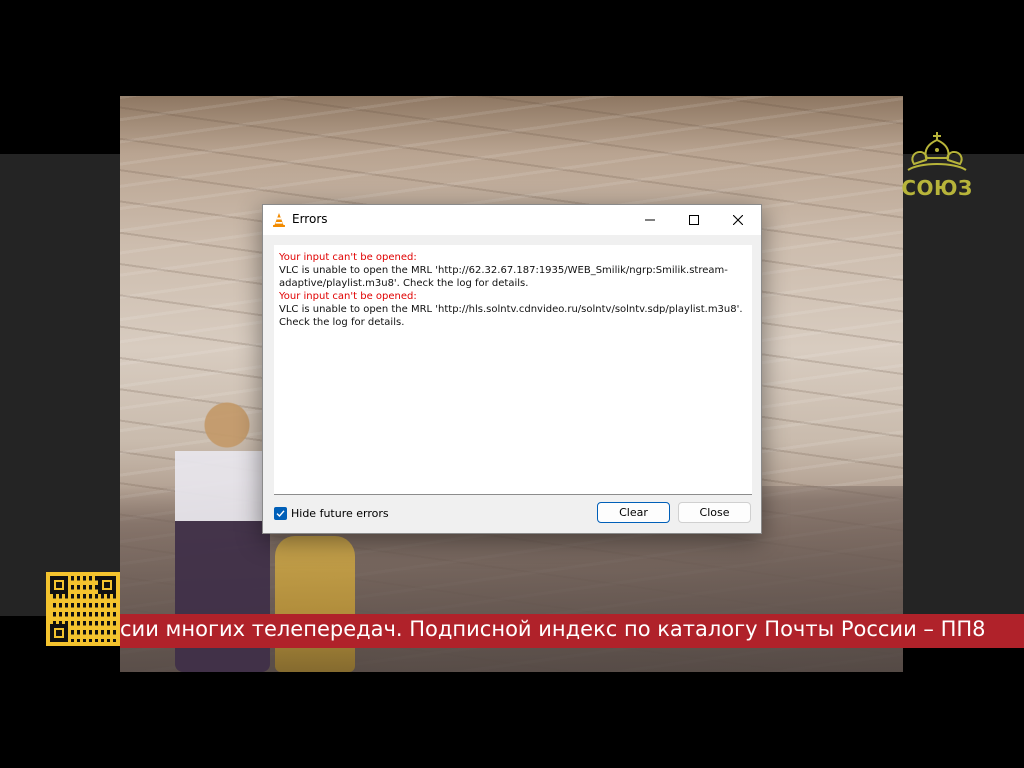 This screenshot has width=1024, height=768. I want to click on clear-button: Clear, so click(633, 512).